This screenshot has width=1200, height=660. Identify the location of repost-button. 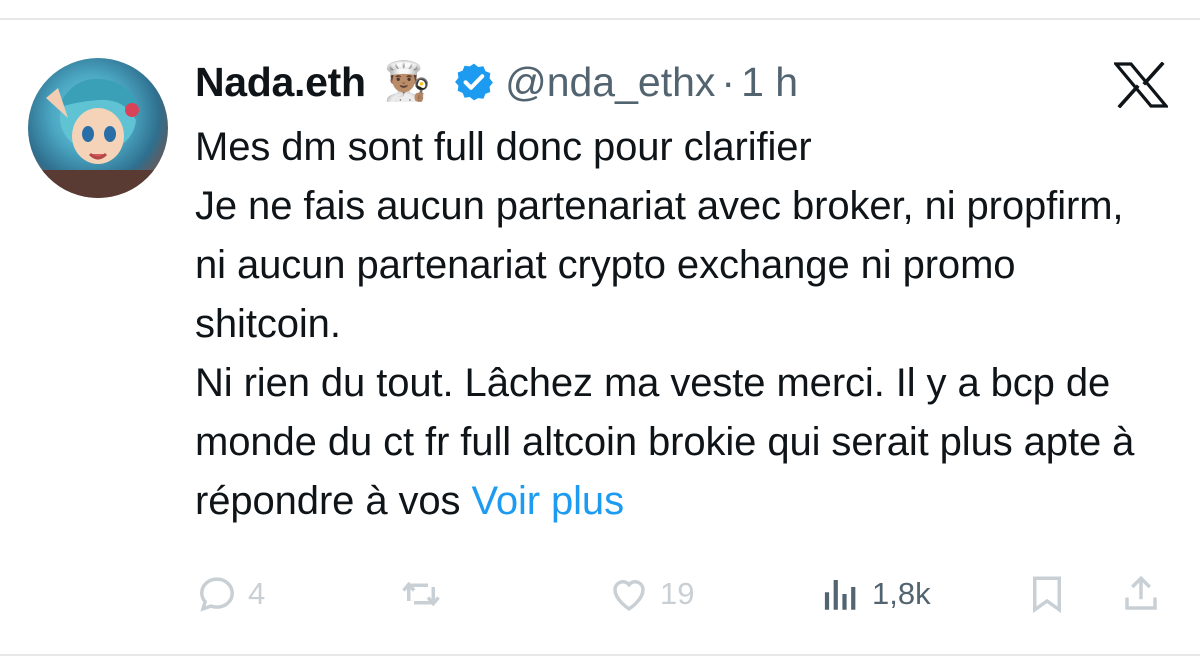
(426, 594).